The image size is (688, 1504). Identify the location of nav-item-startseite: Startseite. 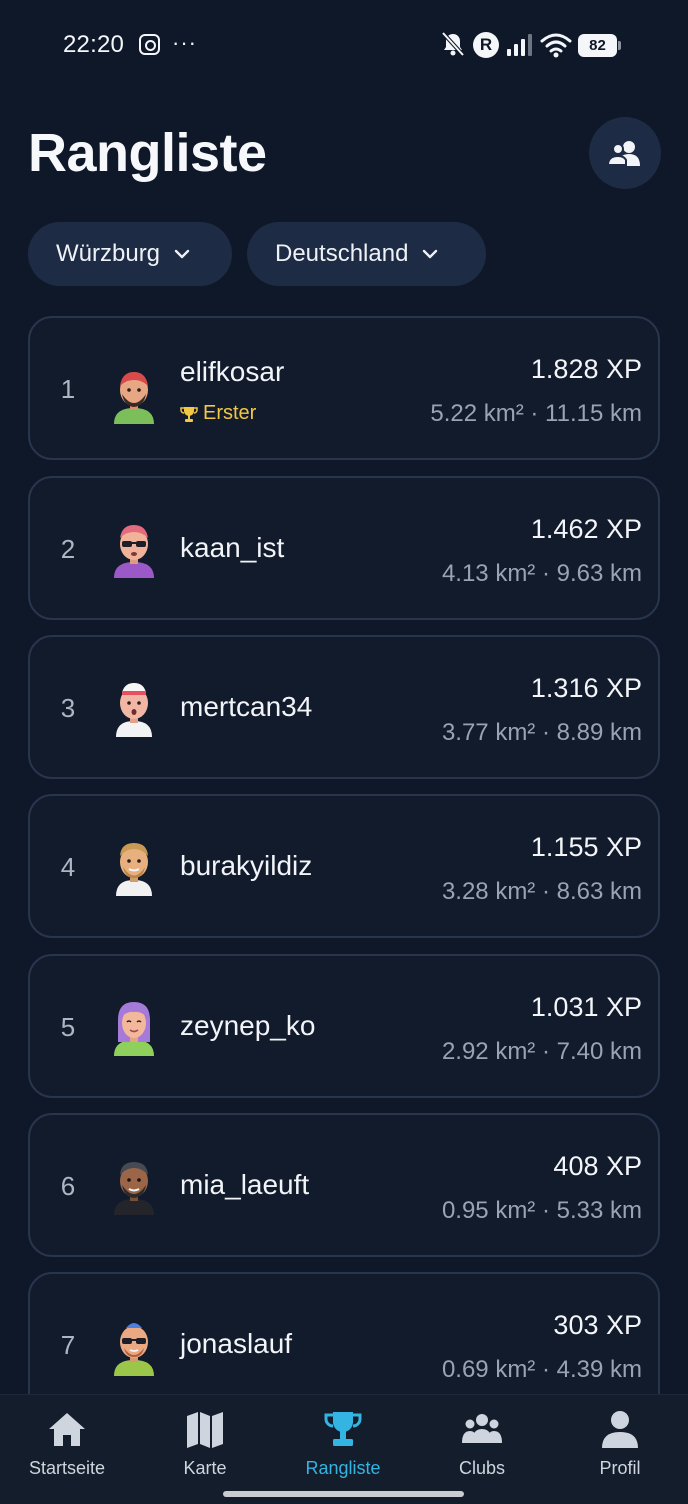
(67, 1449).